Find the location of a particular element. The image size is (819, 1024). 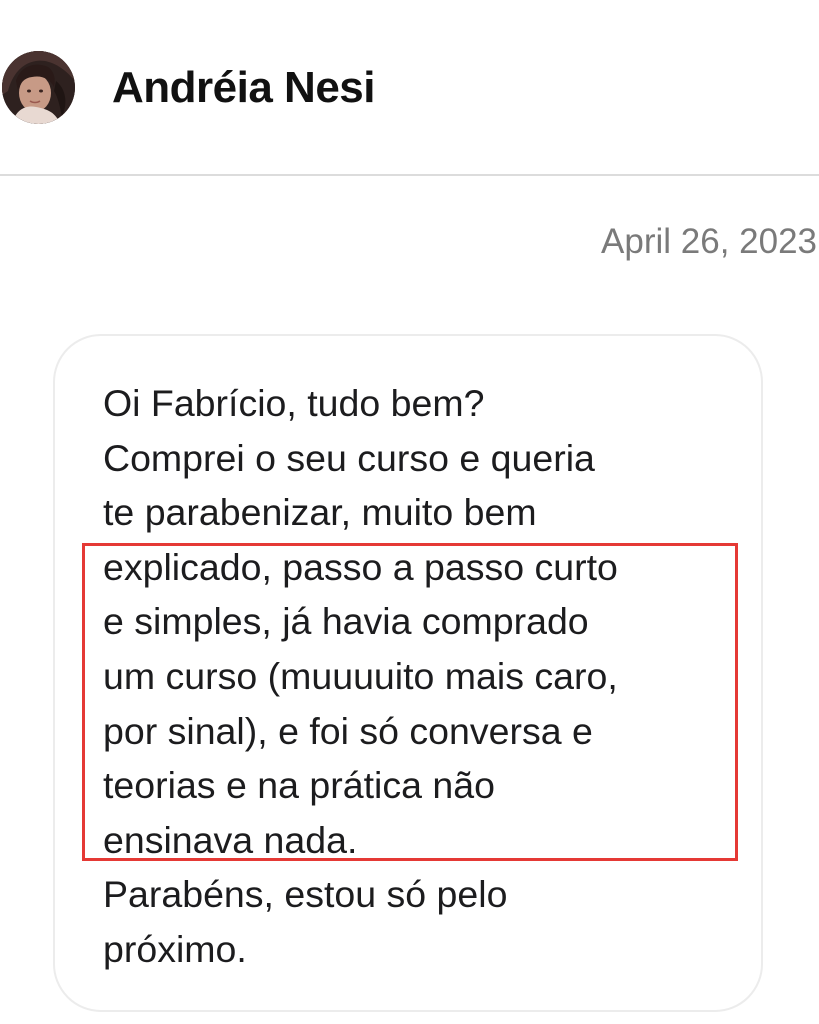

message-line: ensinava nada. is located at coordinates (230, 839).